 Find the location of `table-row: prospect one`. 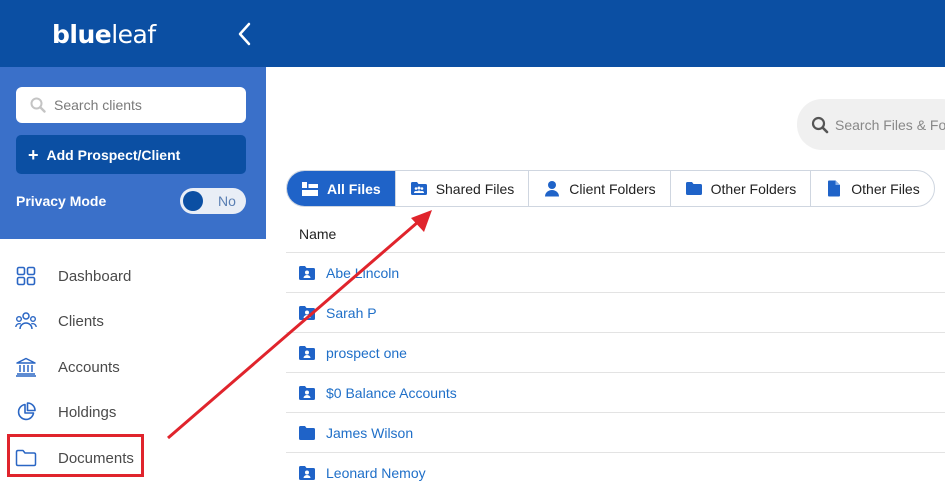

table-row: prospect one is located at coordinates (615, 352).